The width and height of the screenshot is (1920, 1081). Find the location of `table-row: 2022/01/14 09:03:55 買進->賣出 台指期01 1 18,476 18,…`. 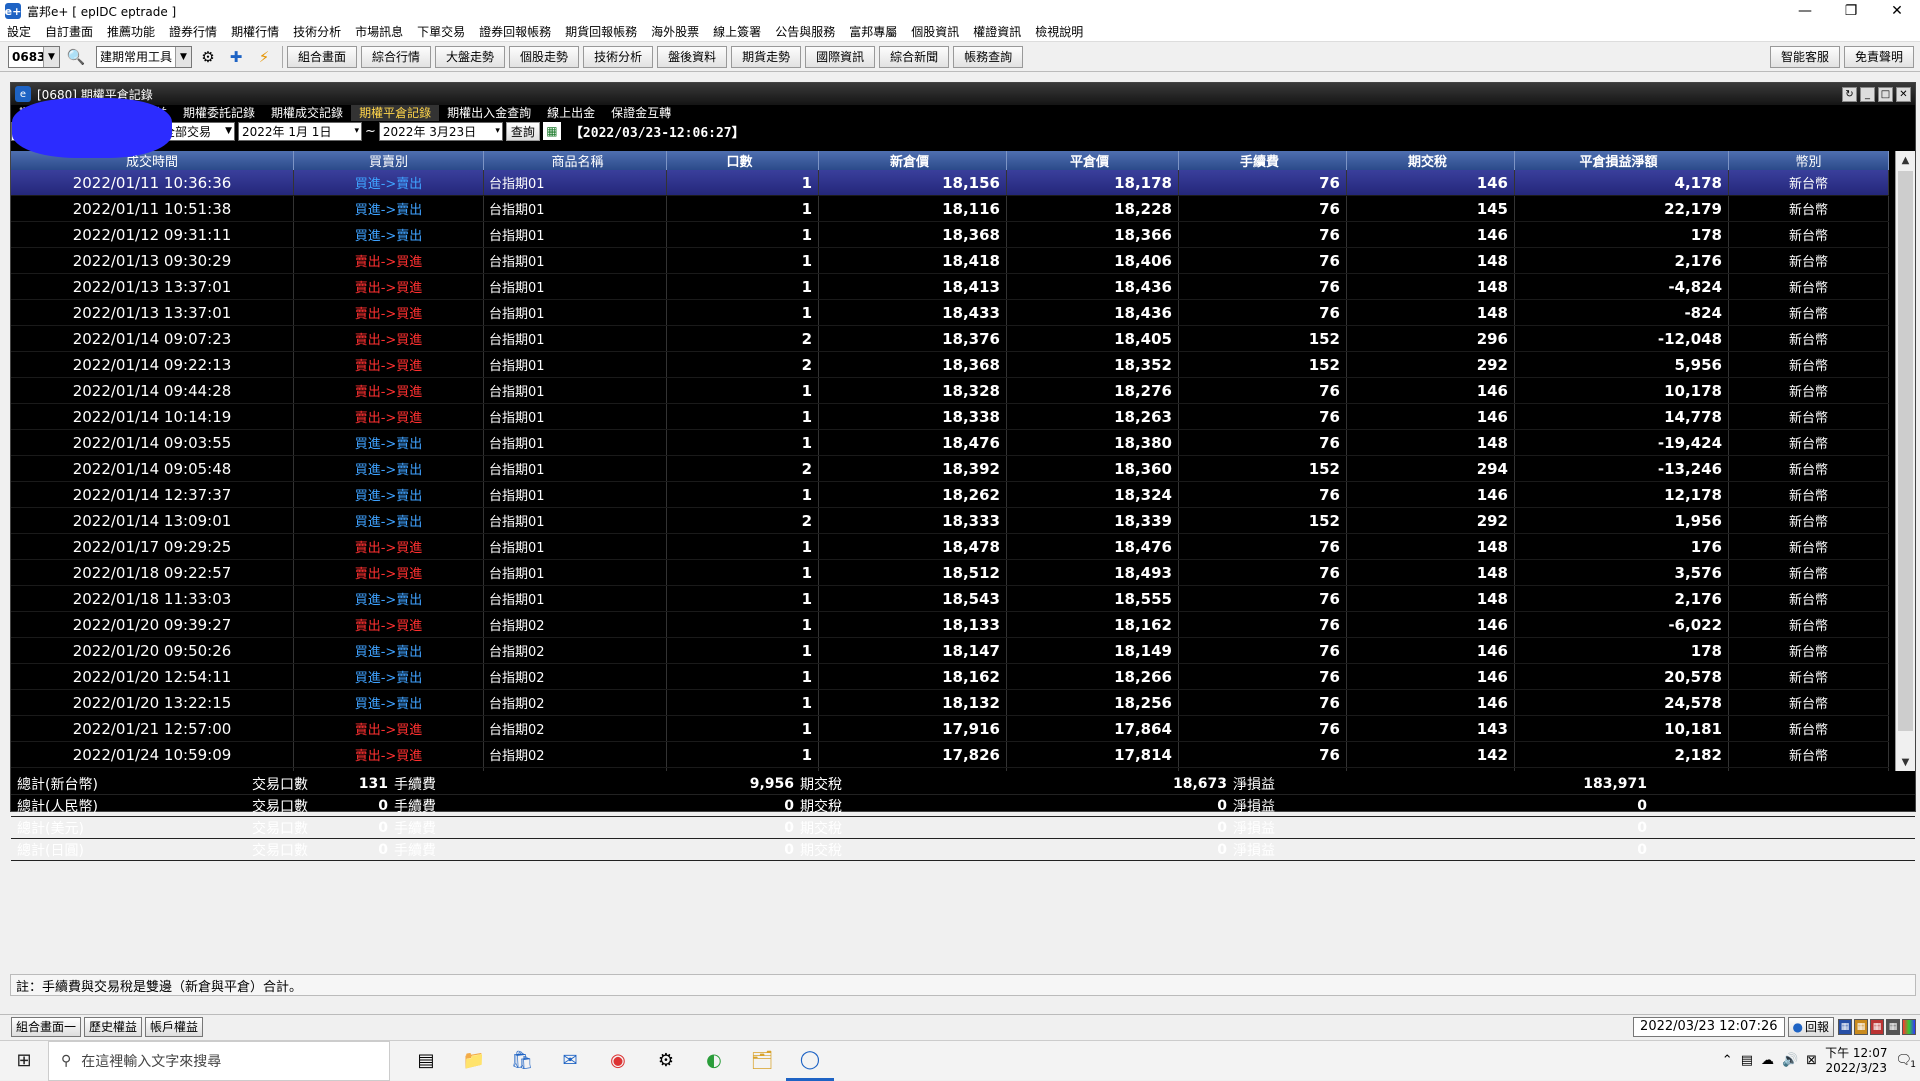

table-row: 2022/01/14 09:03:55 買進->賣出 台指期01 1 18,476 18,… is located at coordinates (950, 443).